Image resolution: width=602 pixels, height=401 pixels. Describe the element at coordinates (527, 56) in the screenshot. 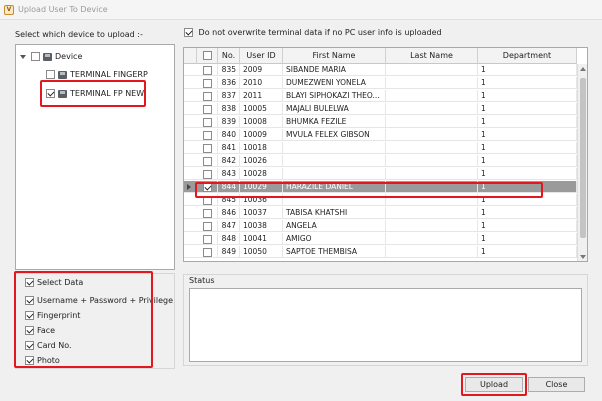

I see `header-department: Department` at that location.